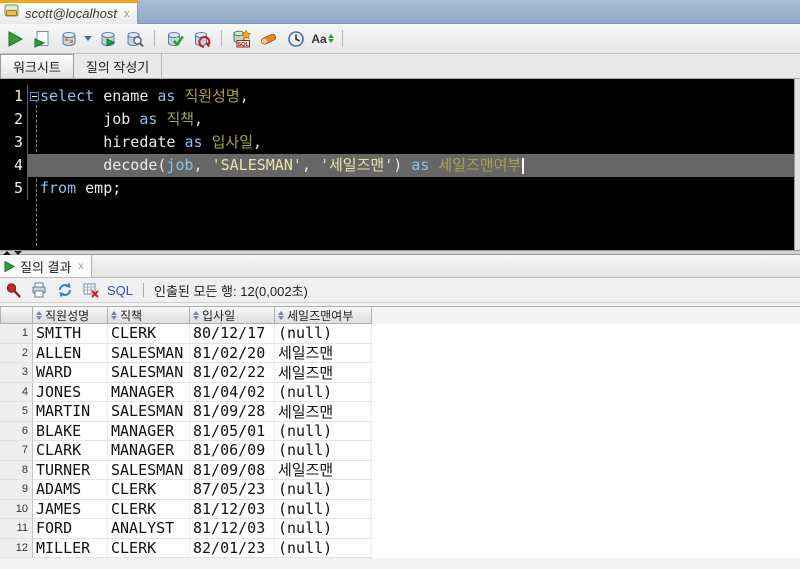 This screenshot has width=800, height=569. What do you see at coordinates (400, 96) in the screenshot?
I see `editor-line: 1 select ename as 직원성명,` at bounding box center [400, 96].